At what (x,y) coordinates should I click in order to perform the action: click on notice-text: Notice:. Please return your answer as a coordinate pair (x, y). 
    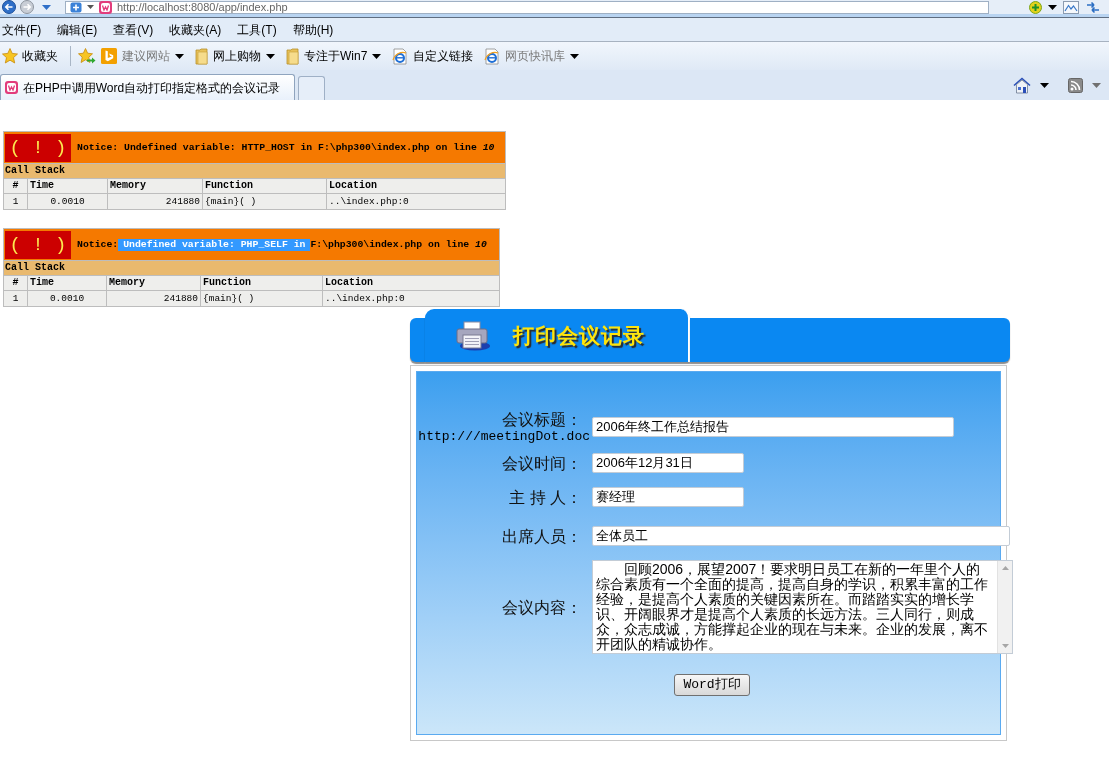
    Looking at the image, I should click on (98, 244).